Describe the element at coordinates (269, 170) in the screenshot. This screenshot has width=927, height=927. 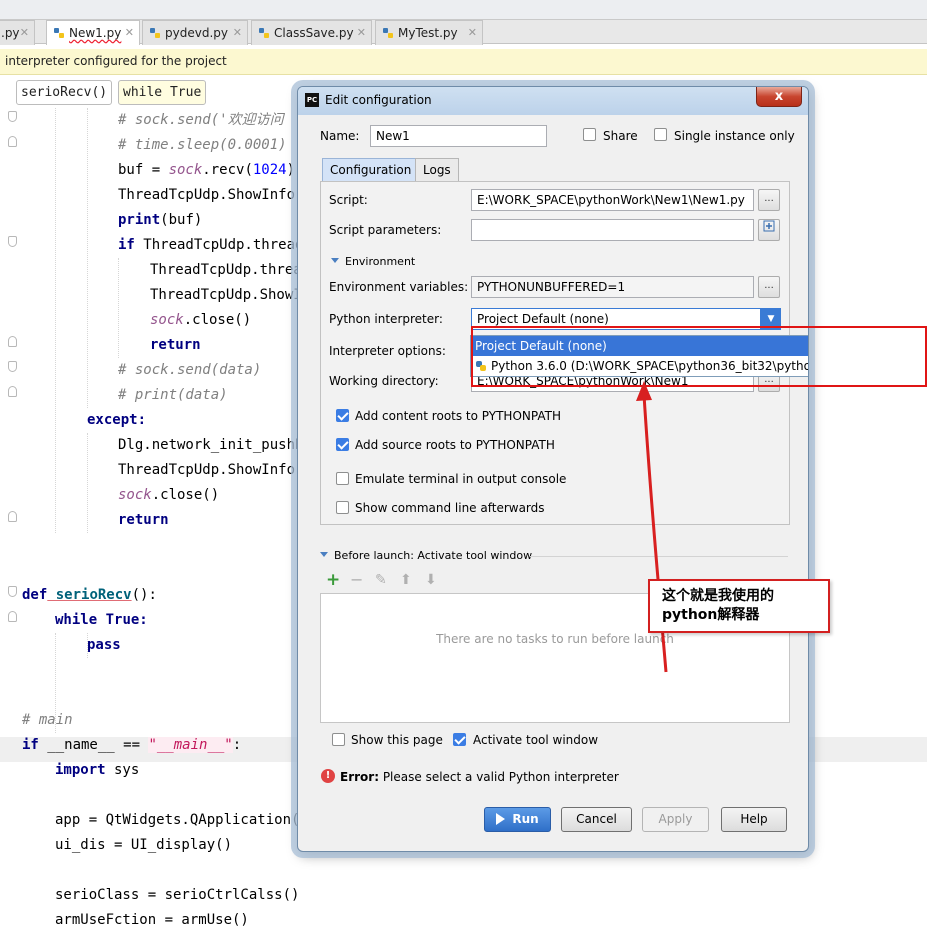
I see `code-token: 1024` at that location.